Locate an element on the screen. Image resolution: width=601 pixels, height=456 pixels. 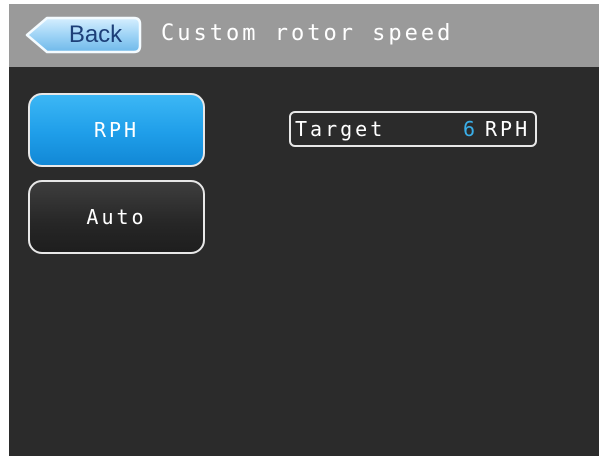
target-label: Target is located at coordinates (340, 129).